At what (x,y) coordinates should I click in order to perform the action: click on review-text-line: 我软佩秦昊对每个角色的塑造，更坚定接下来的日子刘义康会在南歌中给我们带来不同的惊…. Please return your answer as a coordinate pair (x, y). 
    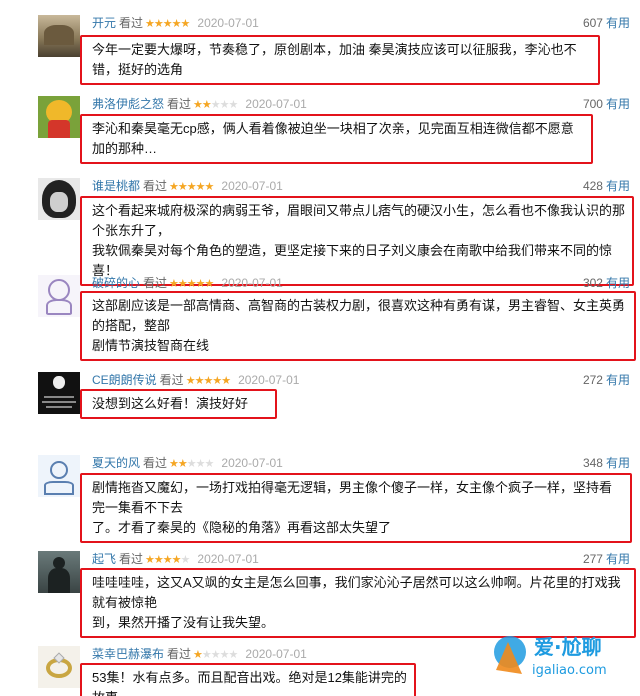
    Looking at the image, I should click on (352, 260).